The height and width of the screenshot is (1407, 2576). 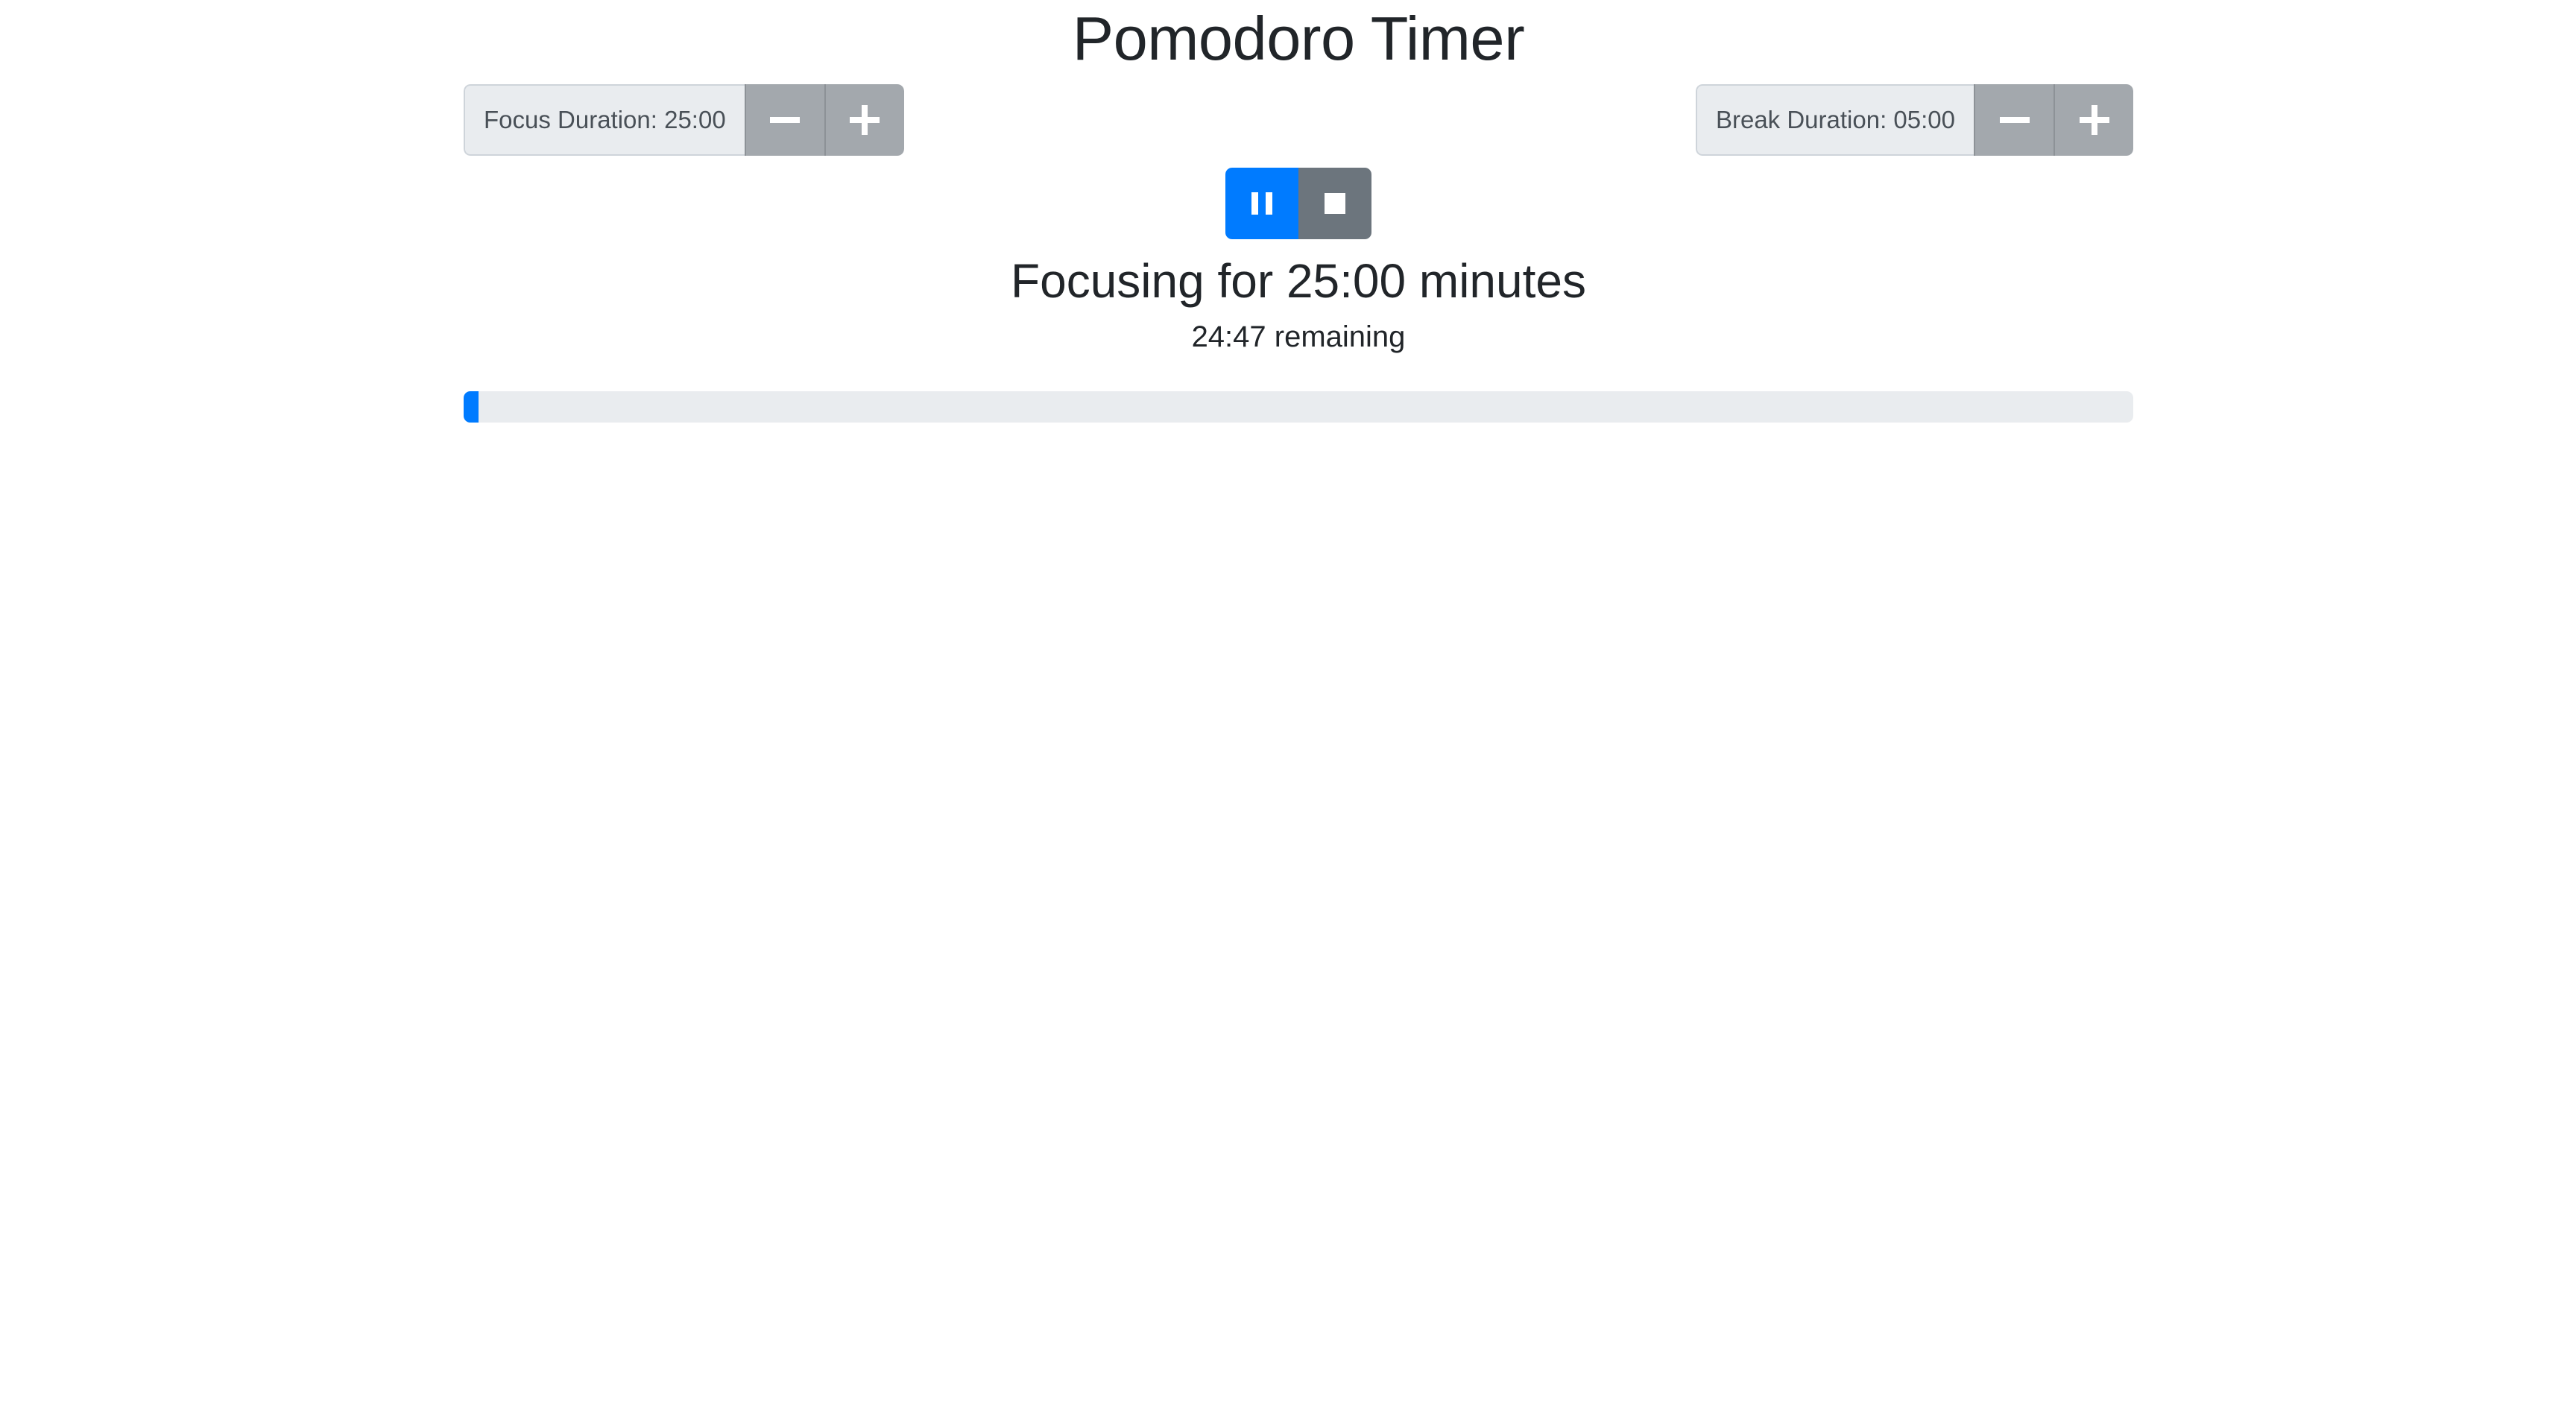 I want to click on control-button-group, so click(x=1298, y=203).